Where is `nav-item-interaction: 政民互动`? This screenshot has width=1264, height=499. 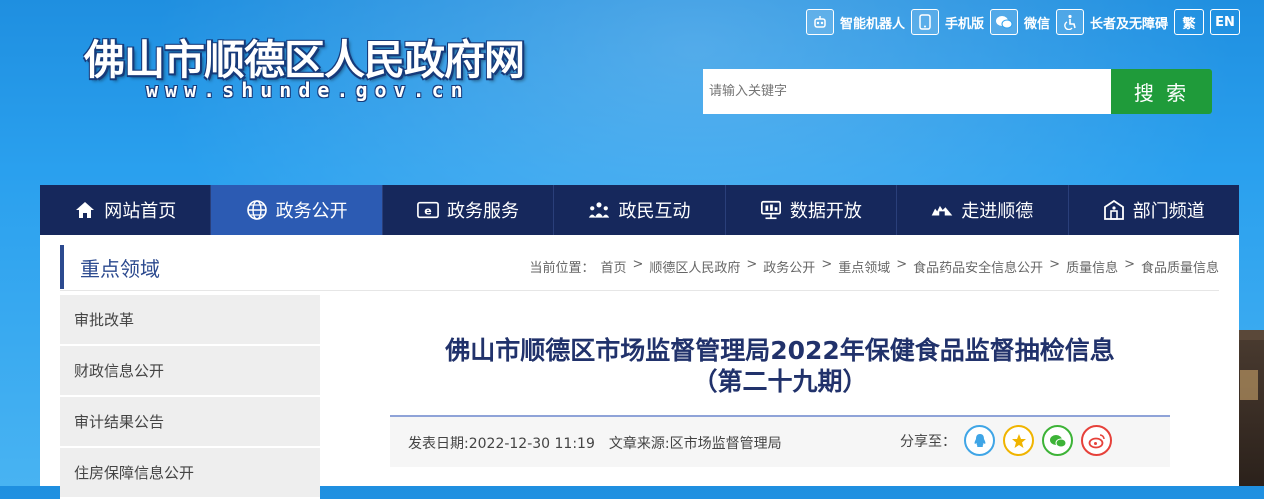
nav-item-interaction: 政民互动 is located at coordinates (640, 210).